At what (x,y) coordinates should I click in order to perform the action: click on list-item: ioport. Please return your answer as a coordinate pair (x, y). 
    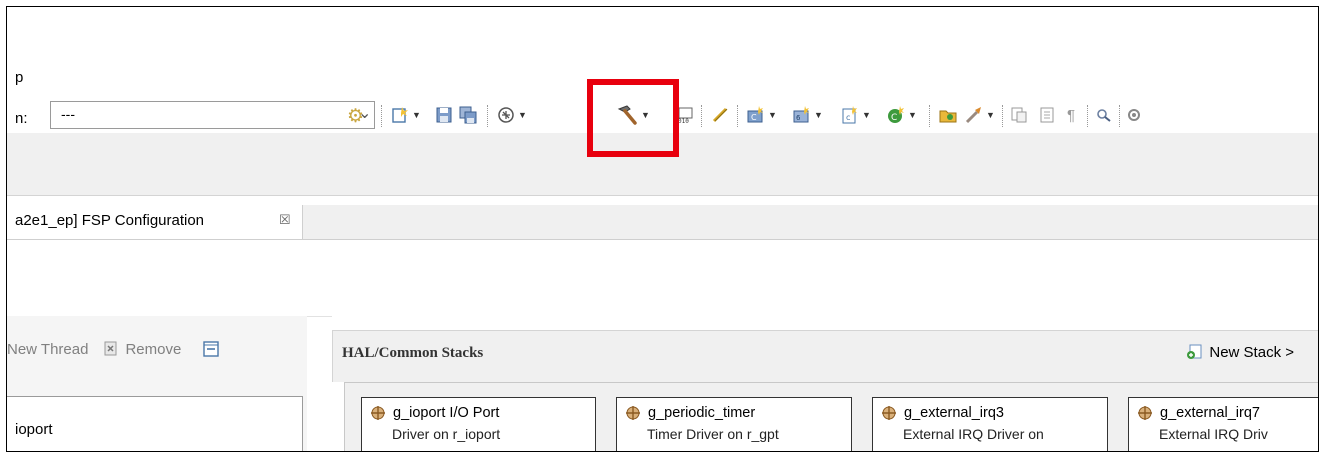
    Looking at the image, I should click on (34, 429).